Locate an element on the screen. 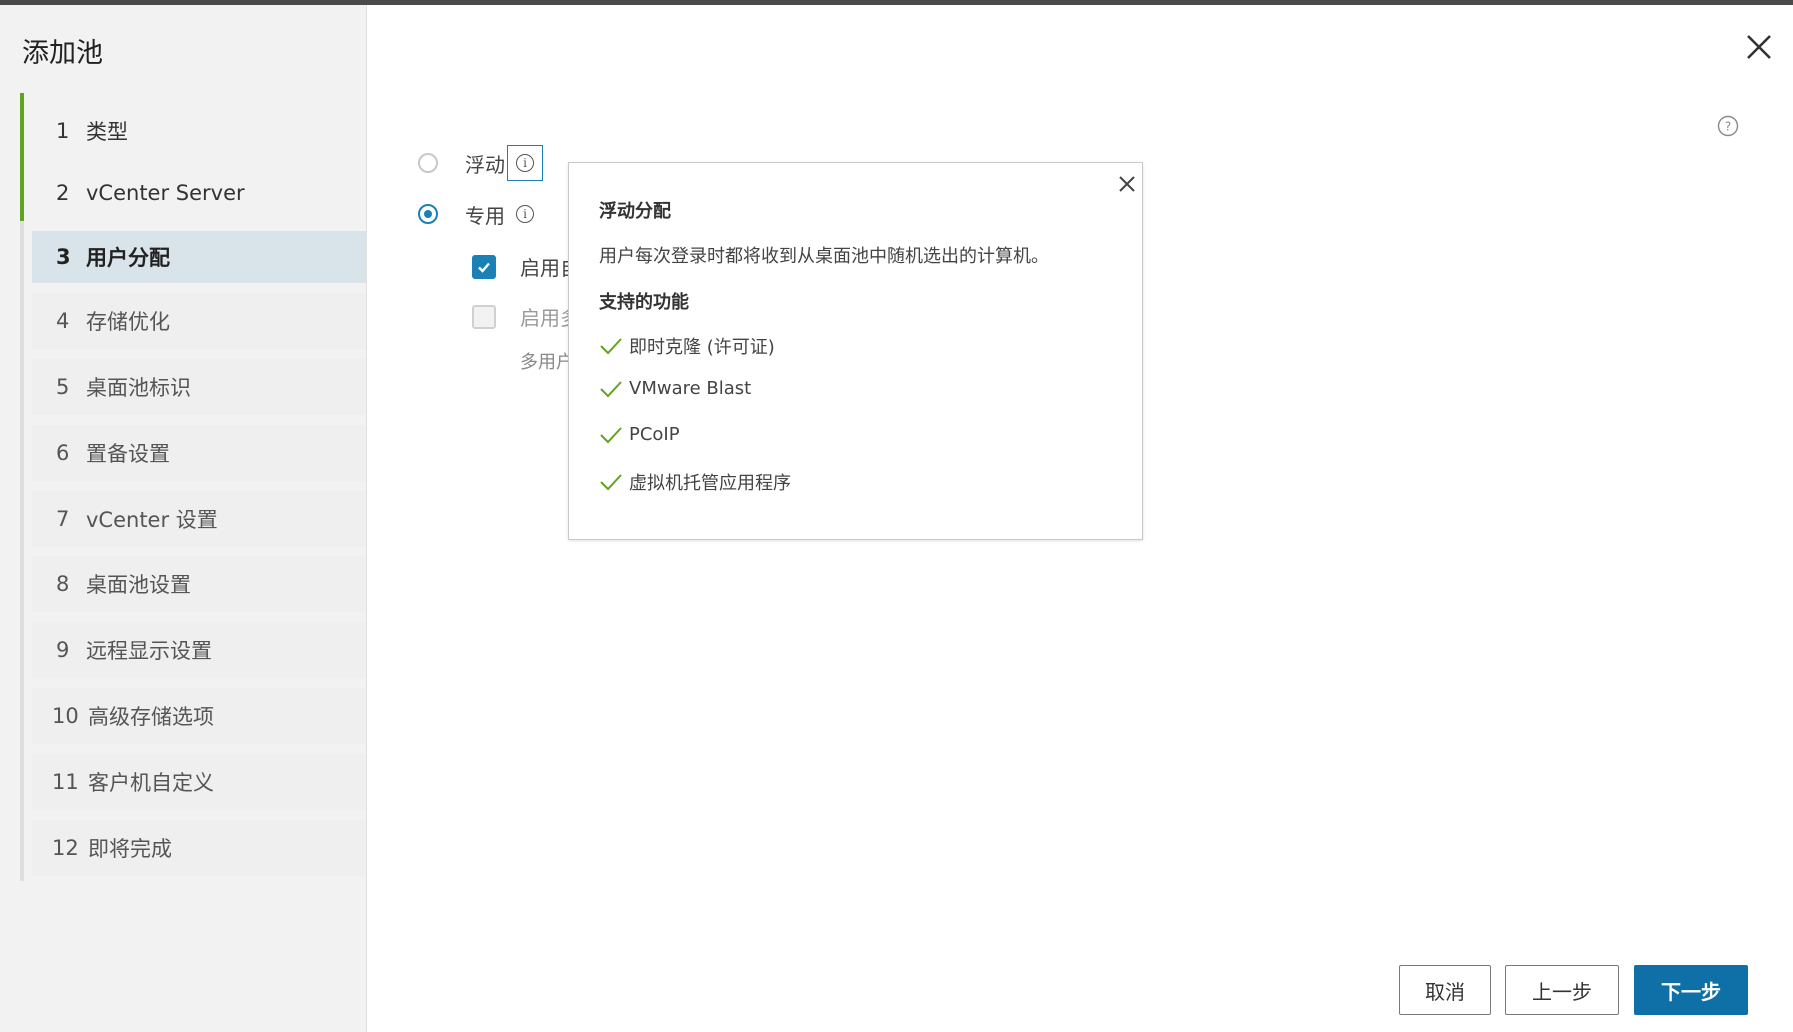 The width and height of the screenshot is (1793, 1032). step-label: 用户分配 is located at coordinates (128, 258).